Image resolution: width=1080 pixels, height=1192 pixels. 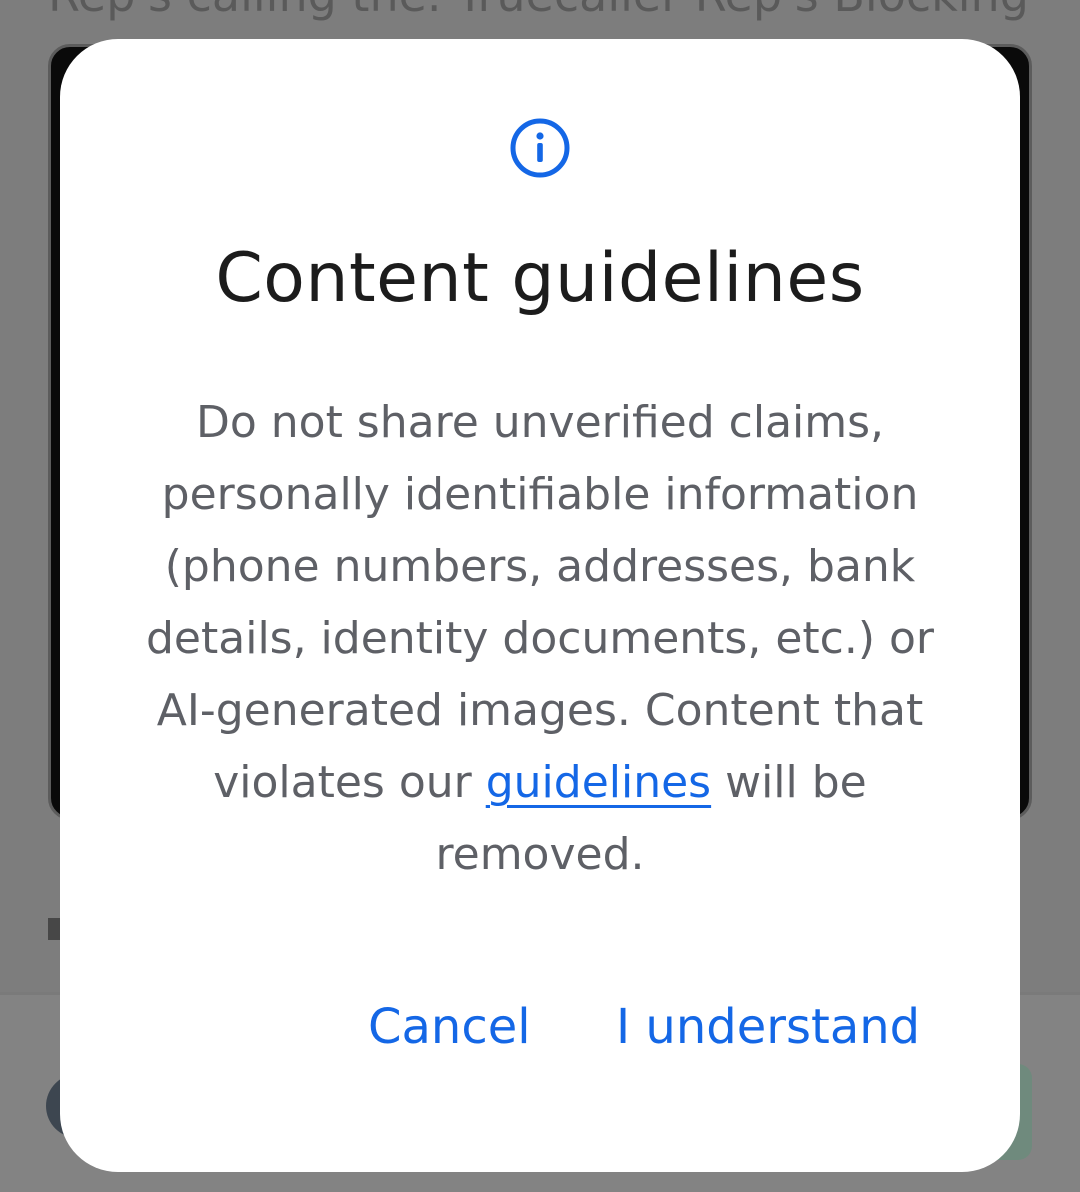 What do you see at coordinates (598, 782) in the screenshot?
I see `guidelines-link: guidelines` at bounding box center [598, 782].